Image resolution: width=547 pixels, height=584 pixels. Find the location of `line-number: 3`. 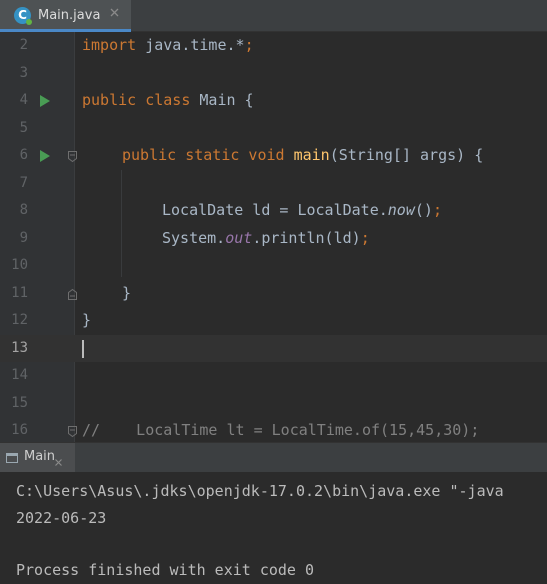

line-number: 3 is located at coordinates (23, 72).